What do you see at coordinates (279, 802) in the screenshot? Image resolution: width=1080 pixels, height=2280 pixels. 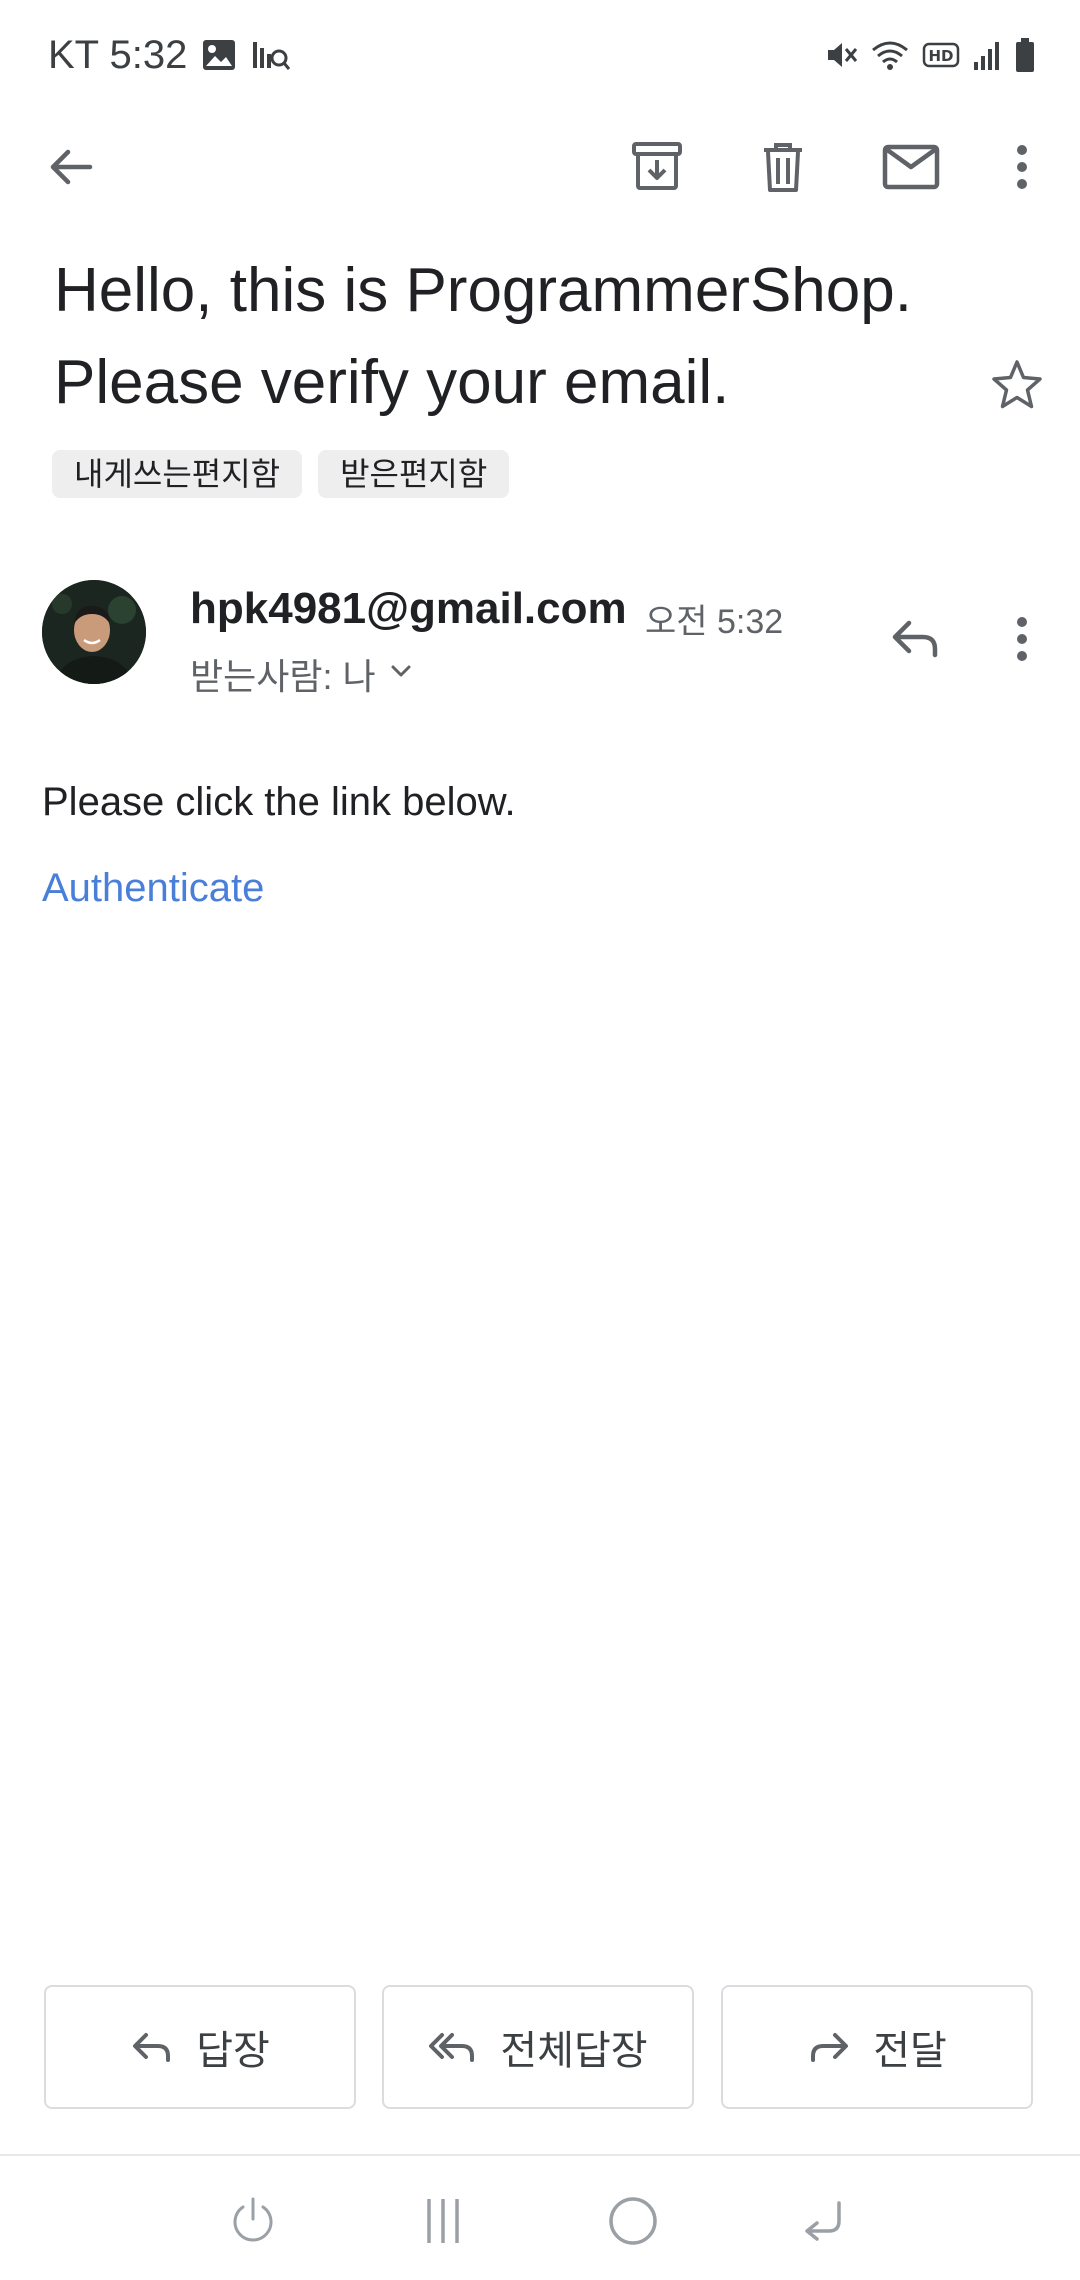 I see `email-body-text: Please click the link below.` at bounding box center [279, 802].